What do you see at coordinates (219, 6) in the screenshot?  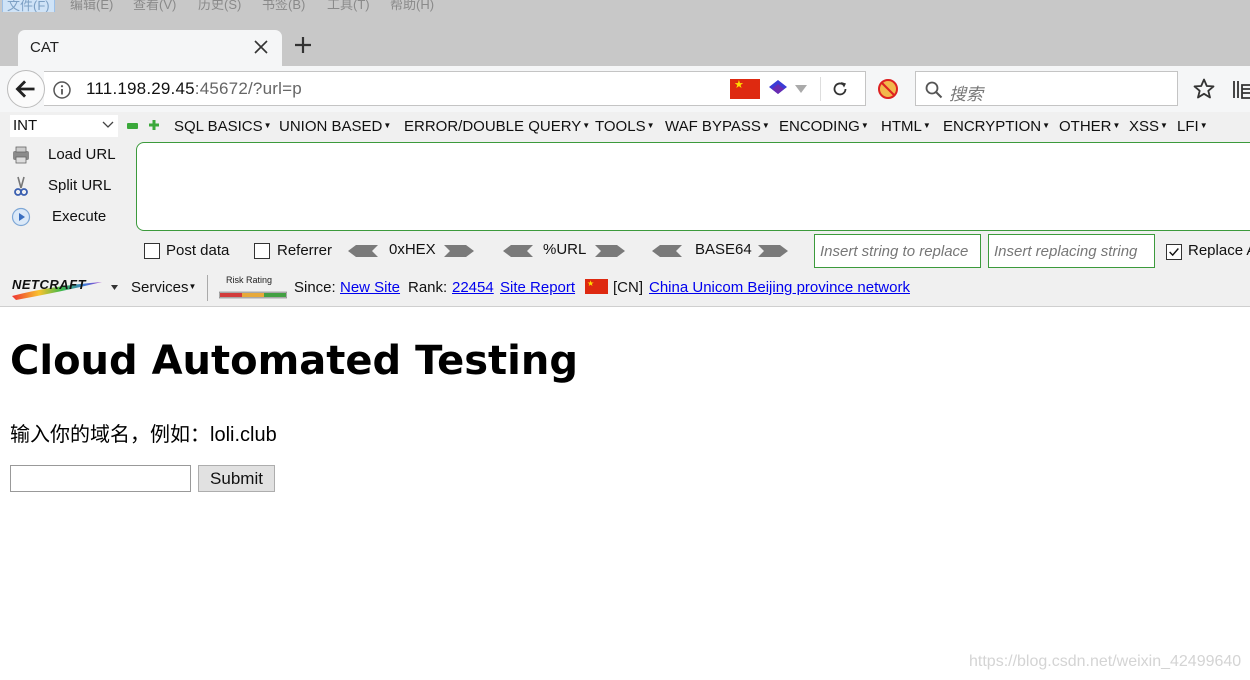 I see `menu-history: 历史(S)` at bounding box center [219, 6].